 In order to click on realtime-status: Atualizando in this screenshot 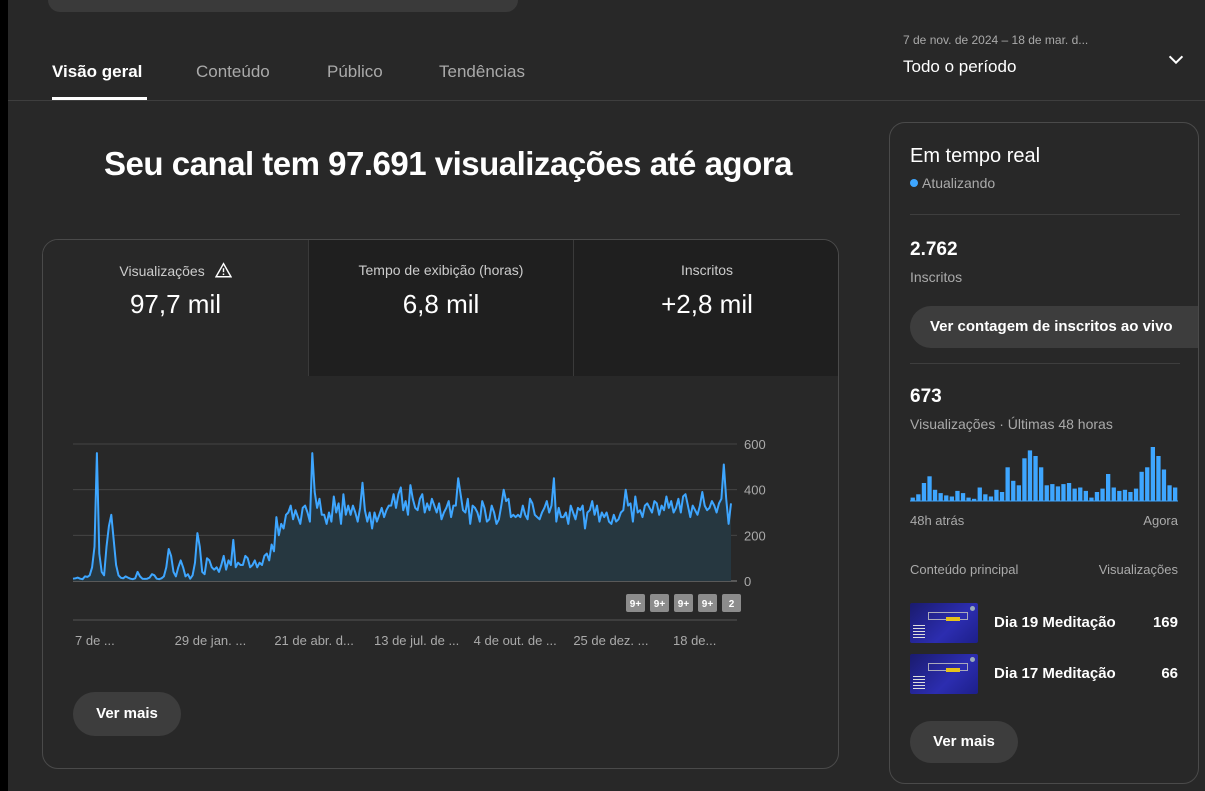, I will do `click(959, 183)`.